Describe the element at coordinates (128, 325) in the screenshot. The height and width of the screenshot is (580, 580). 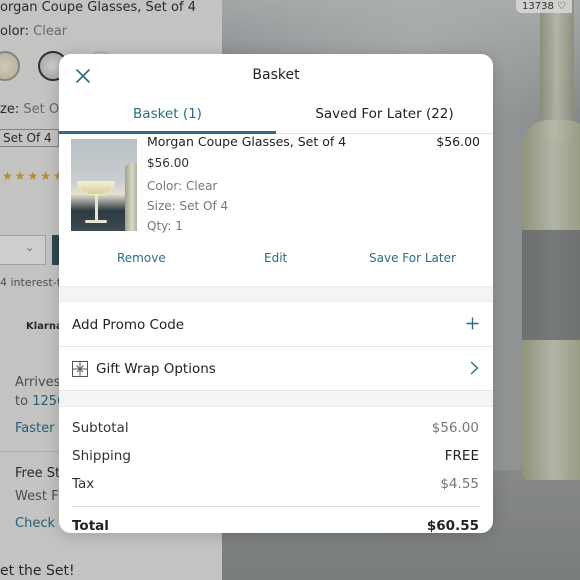
I see `promo-label: Add Promo Code` at that location.